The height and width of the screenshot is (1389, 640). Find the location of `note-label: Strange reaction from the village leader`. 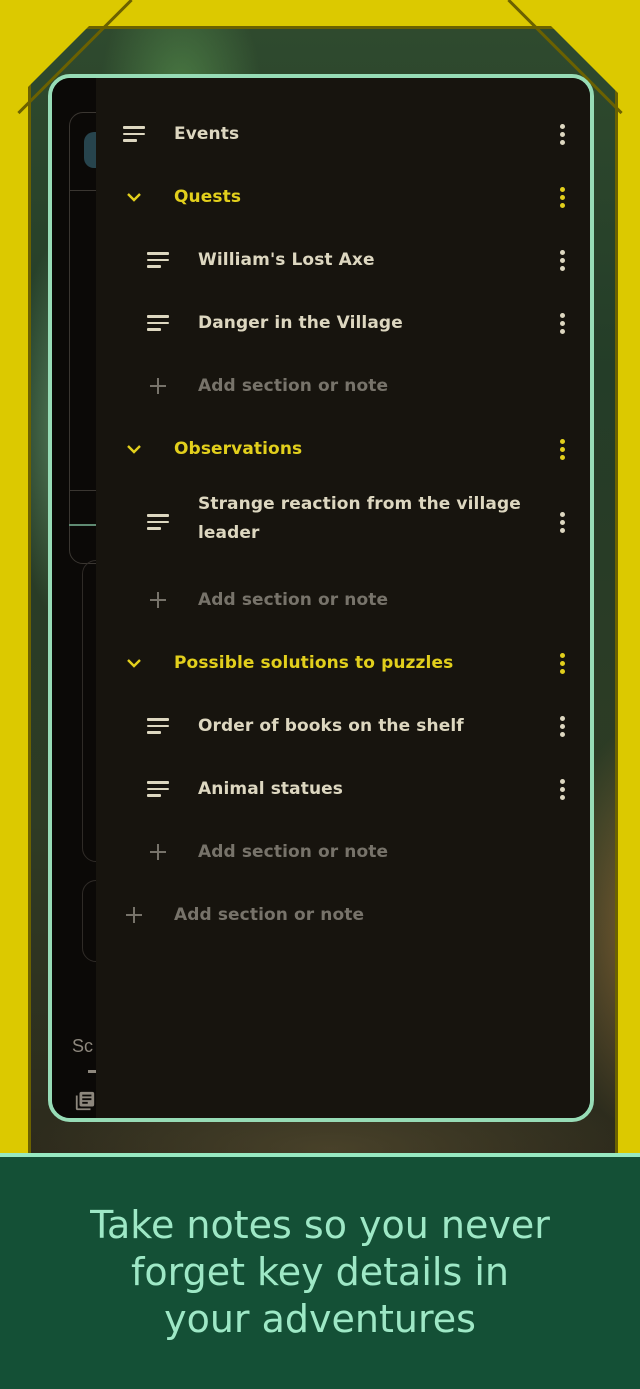

note-label: Strange reaction from the village leader is located at coordinates (359, 519).